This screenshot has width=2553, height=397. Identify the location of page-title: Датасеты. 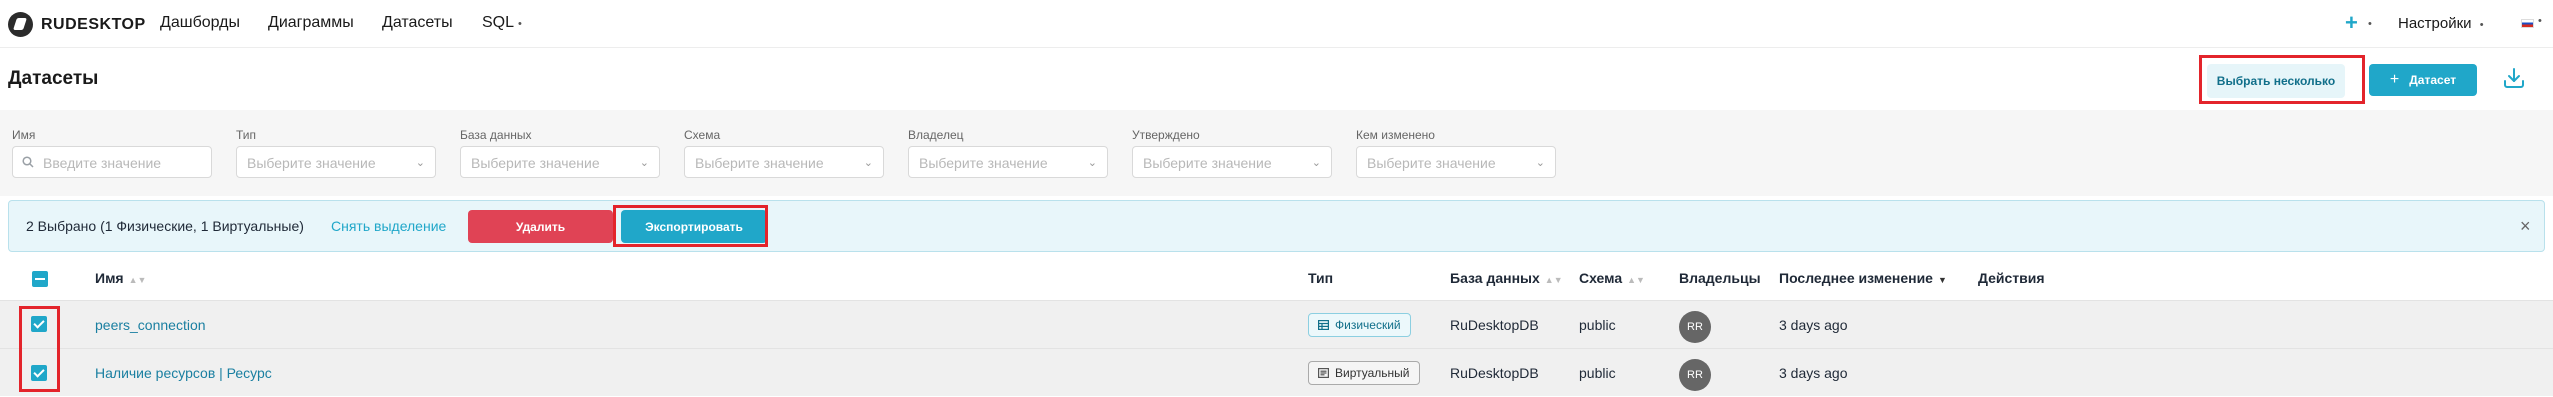
(53, 78).